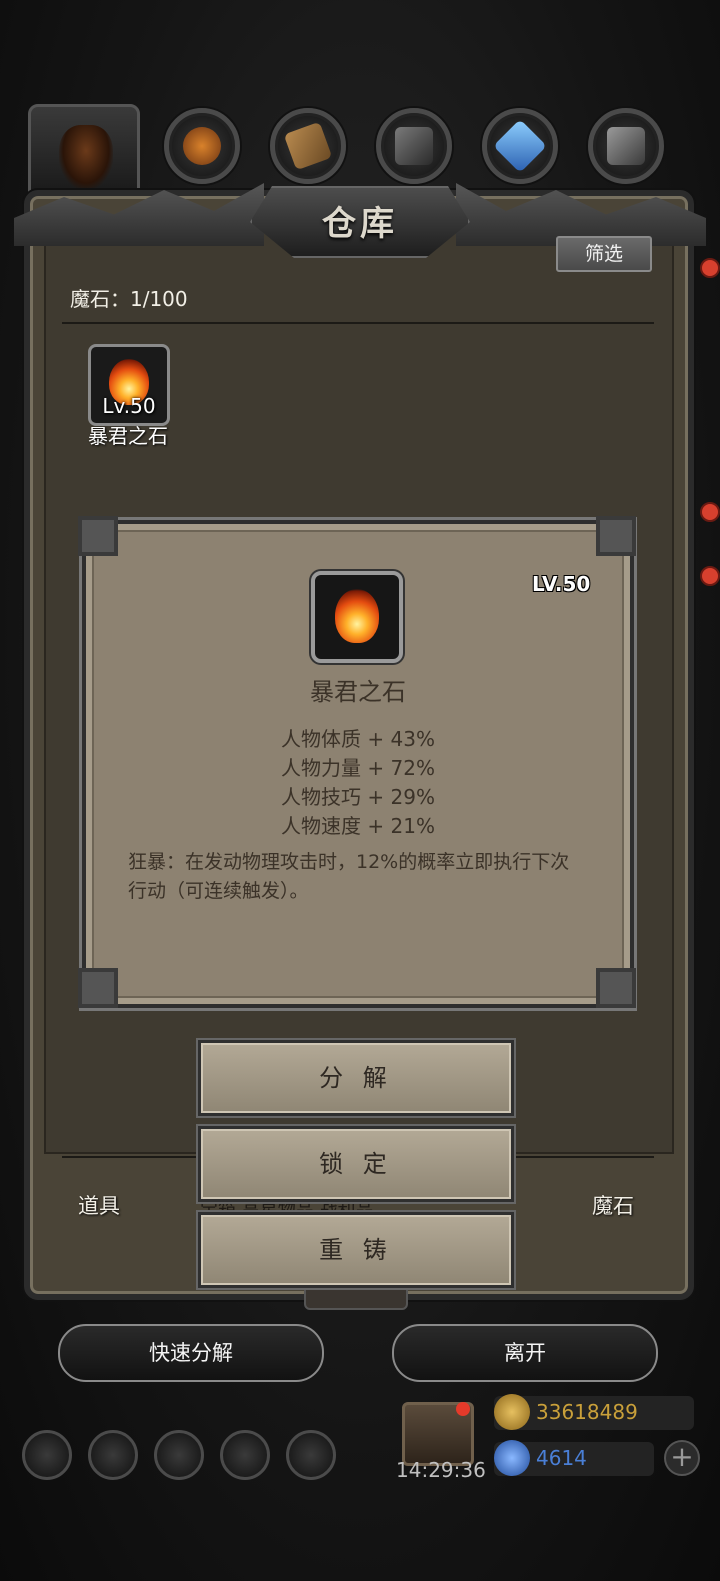  What do you see at coordinates (129, 406) in the screenshot?
I see `item-level: Lv.50` at bounding box center [129, 406].